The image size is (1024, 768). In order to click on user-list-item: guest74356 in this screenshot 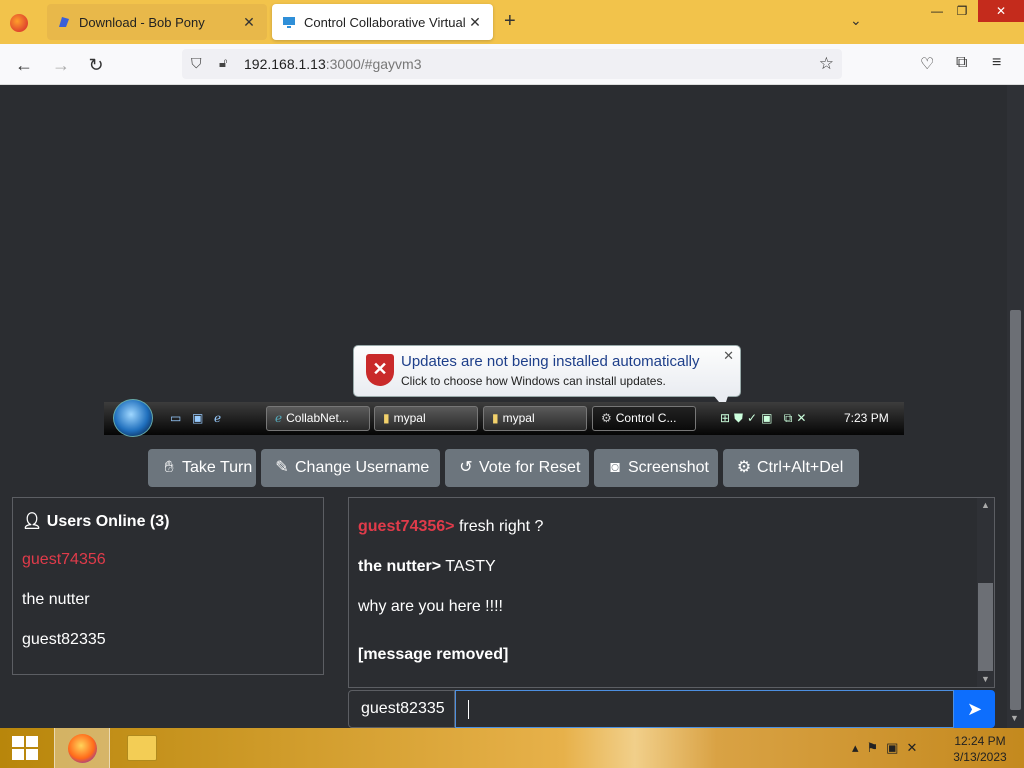, I will do `click(64, 560)`.